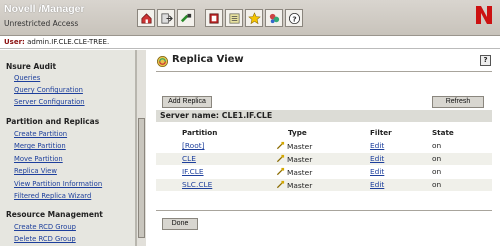  I want to click on app-header: Novell iManager Unrestricted Access ?, so click(250, 18).